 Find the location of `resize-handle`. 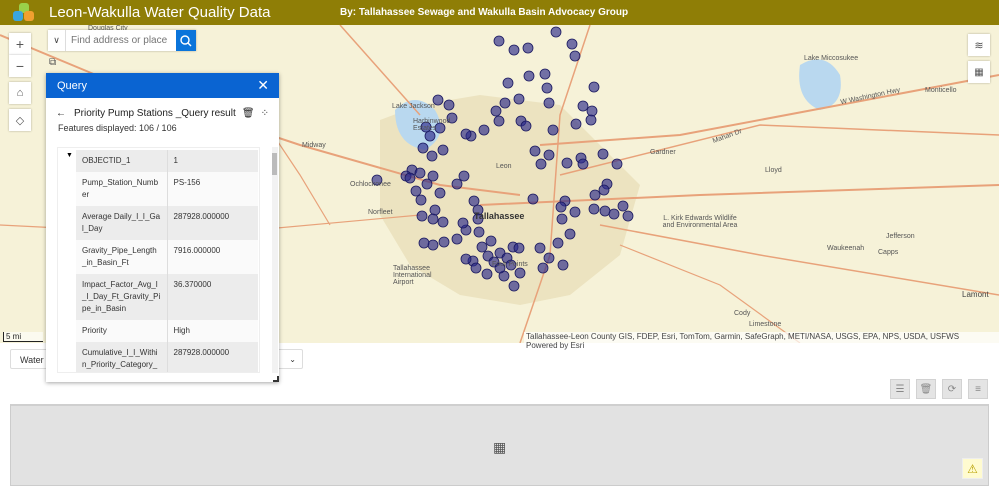

resize-handle is located at coordinates (276, 379).